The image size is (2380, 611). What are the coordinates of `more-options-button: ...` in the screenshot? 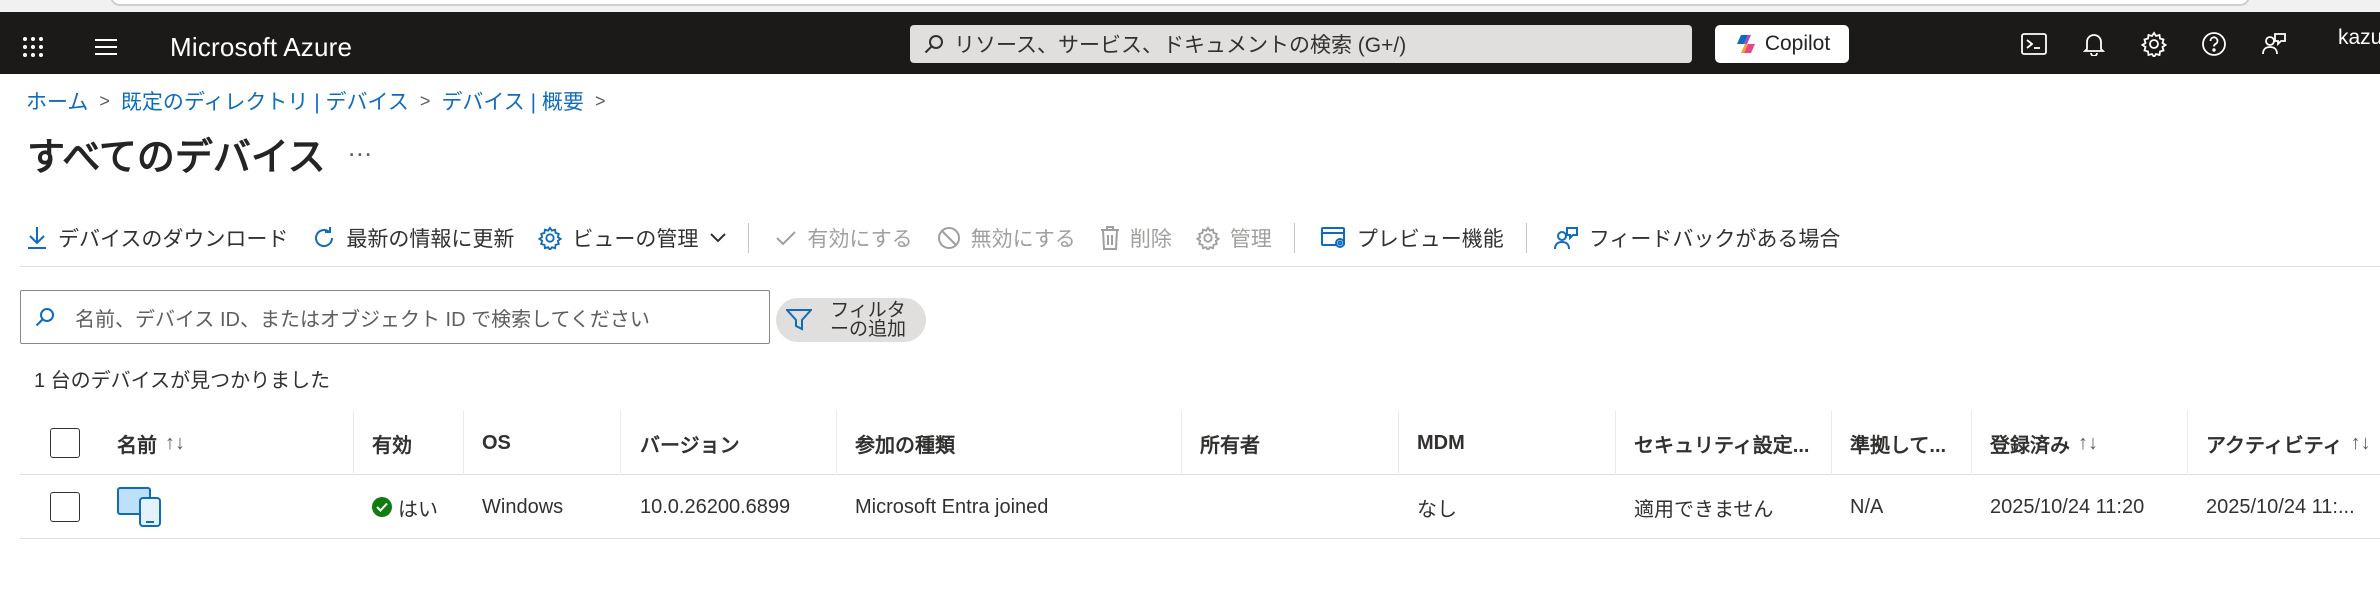 It's located at (360, 147).